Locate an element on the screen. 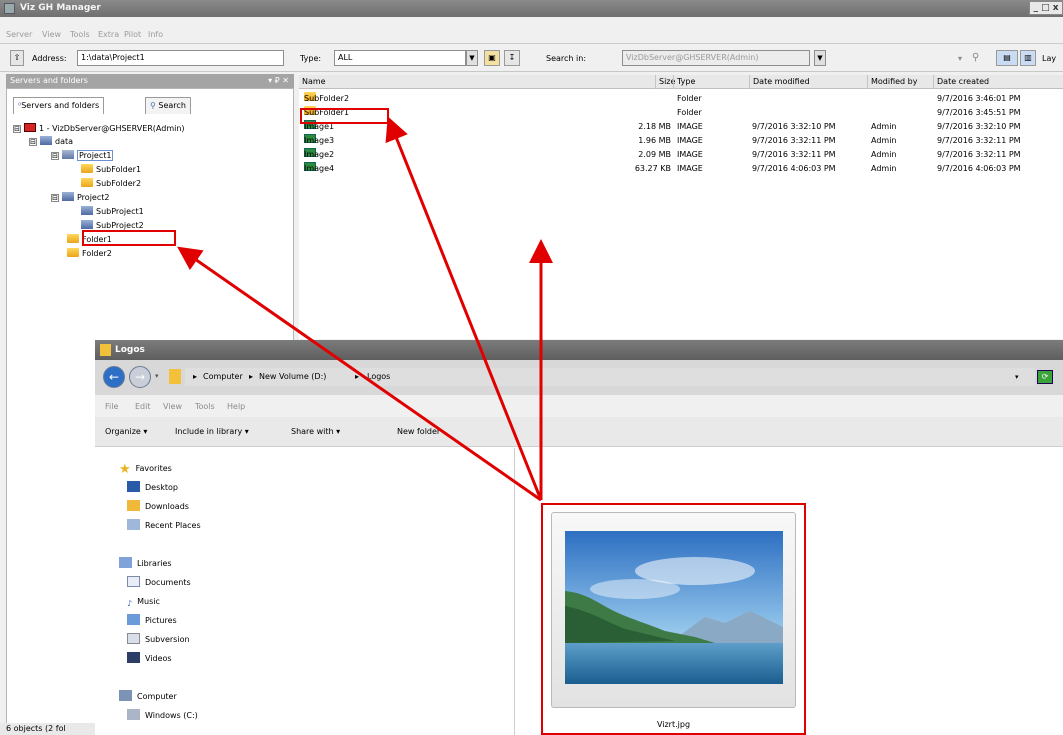  layout-icon: ▥ is located at coordinates (1028, 58).